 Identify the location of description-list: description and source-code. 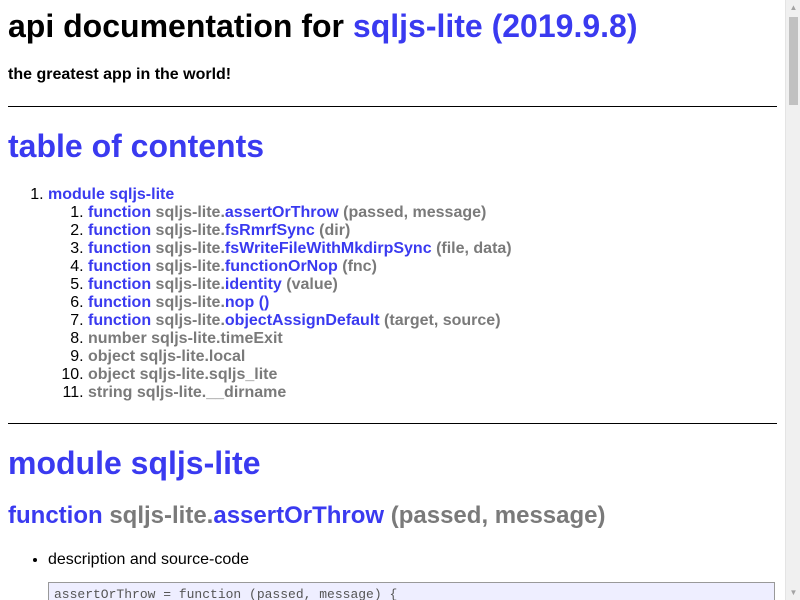
(128, 559).